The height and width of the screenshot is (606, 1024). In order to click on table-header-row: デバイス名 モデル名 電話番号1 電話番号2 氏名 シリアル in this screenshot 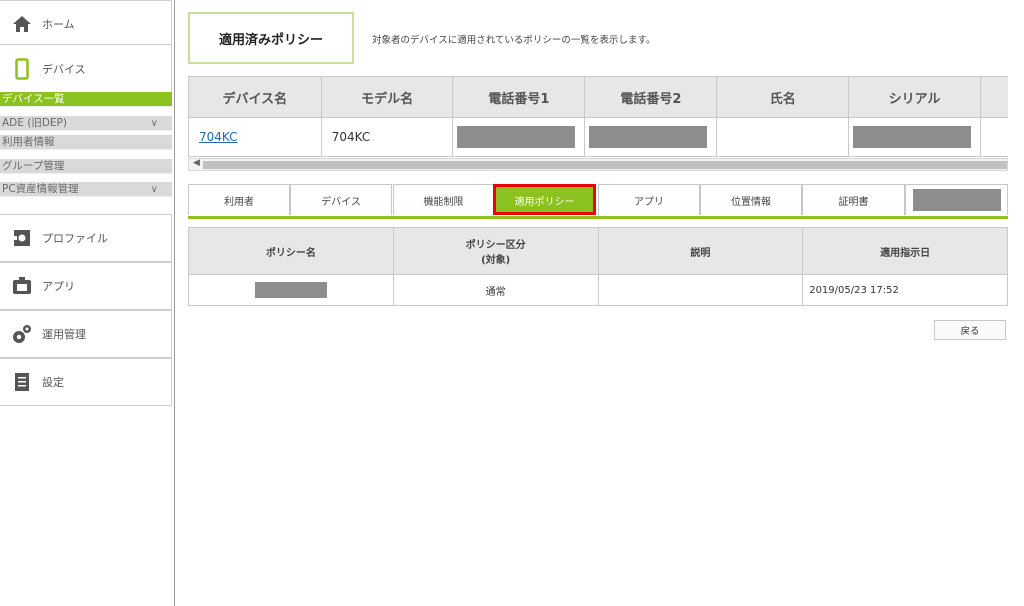, I will do `click(598, 97)`.